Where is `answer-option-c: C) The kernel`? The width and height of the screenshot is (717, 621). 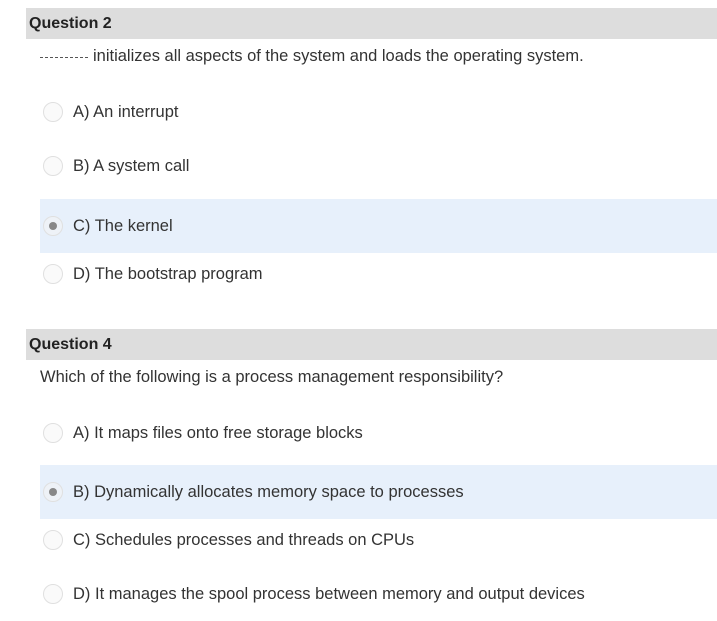
answer-option-c: C) The kernel is located at coordinates (378, 226).